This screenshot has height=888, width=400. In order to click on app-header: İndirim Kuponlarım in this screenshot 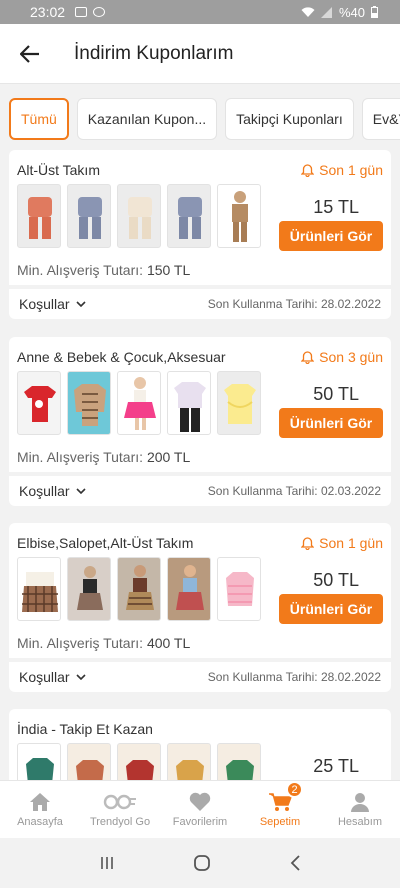, I will do `click(200, 54)`.